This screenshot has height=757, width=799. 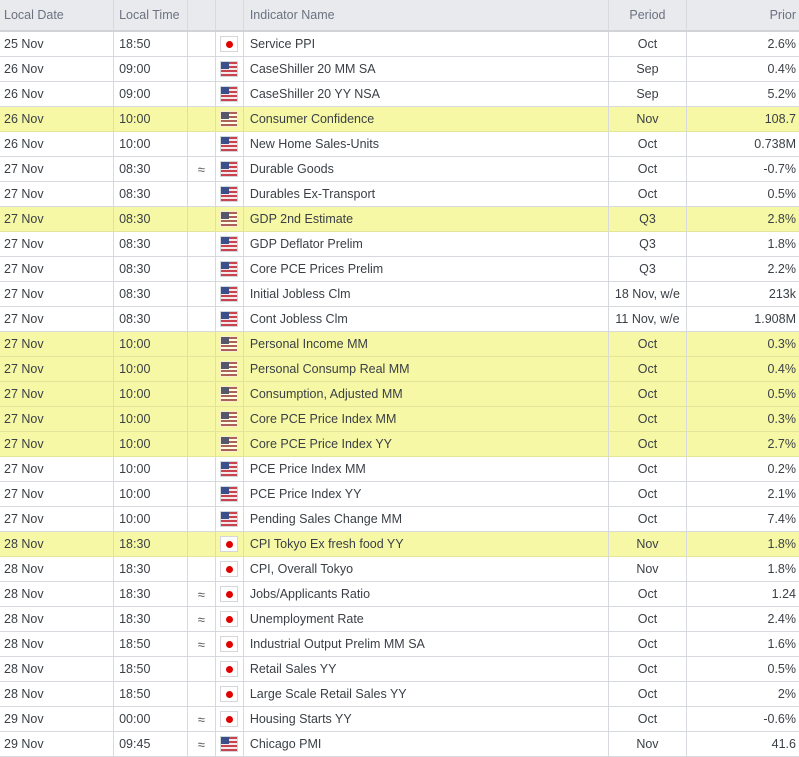 What do you see at coordinates (399, 494) in the screenshot?
I see `table-row: 27 Nov 10:00 PCE Price Index YY Oct 2.1%` at bounding box center [399, 494].